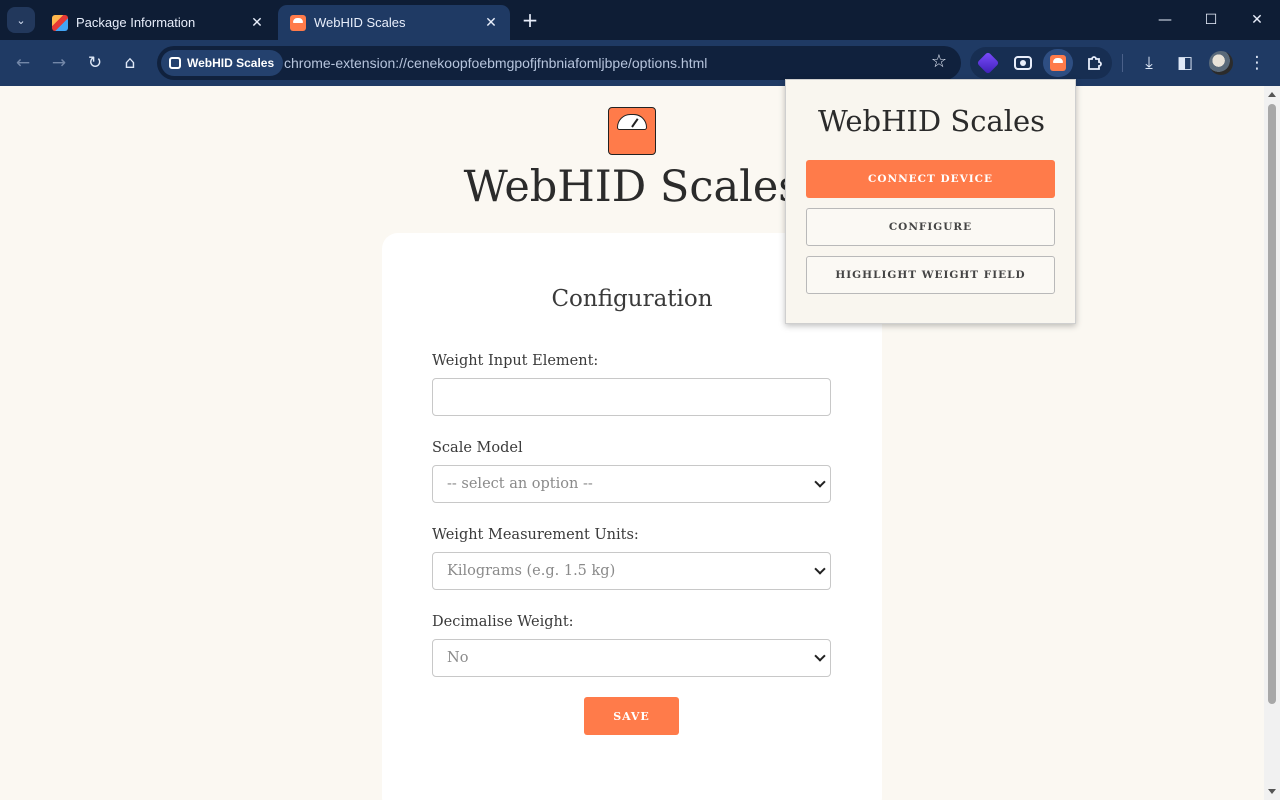 Image resolution: width=1280 pixels, height=800 pixels. Describe the element at coordinates (95, 63) in the screenshot. I see `reload-icon: ↻` at that location.